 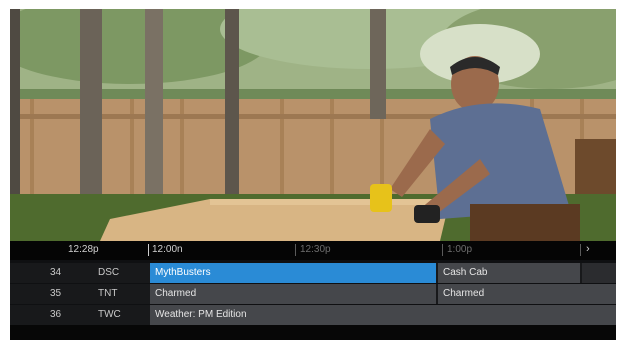 I want to click on channel-number: 35, so click(x=56, y=293).